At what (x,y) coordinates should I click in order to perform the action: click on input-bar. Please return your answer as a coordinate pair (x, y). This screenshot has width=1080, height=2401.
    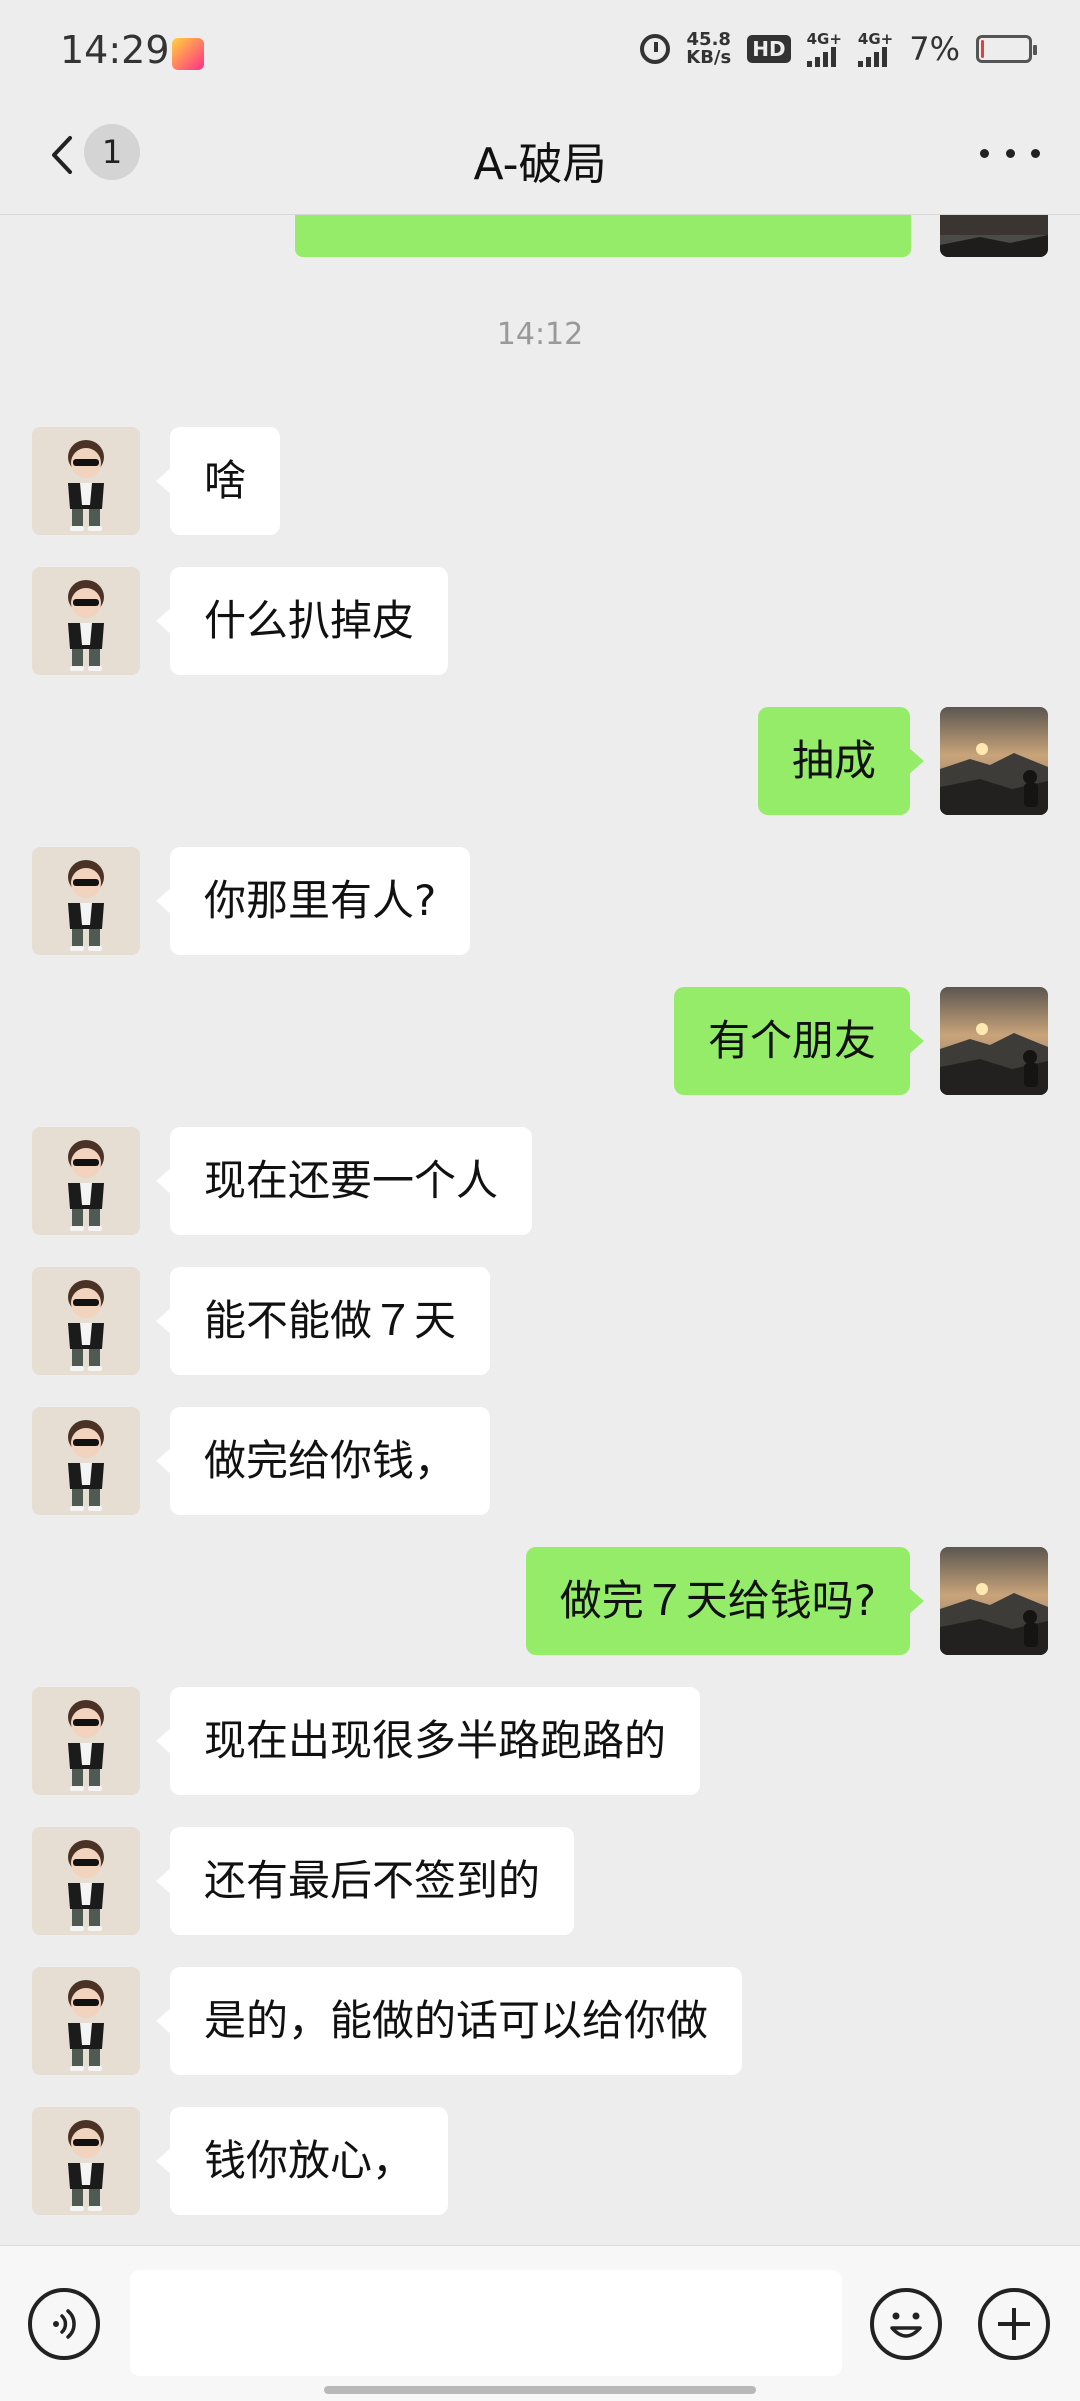
    Looking at the image, I should click on (540, 2323).